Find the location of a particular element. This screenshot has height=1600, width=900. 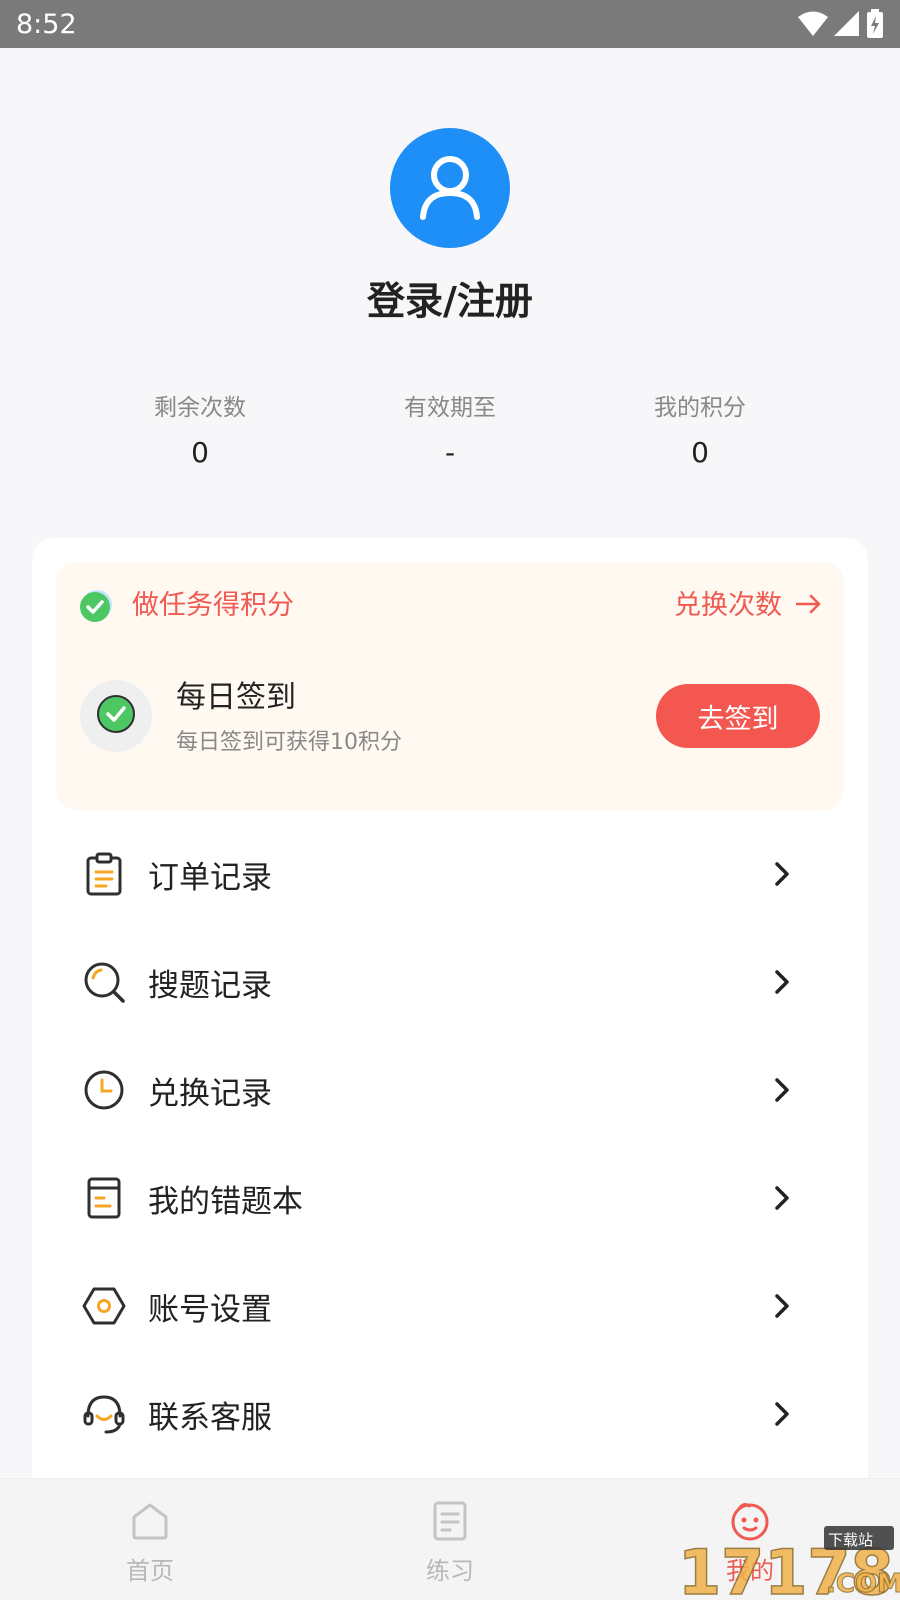

nav-practice: 练习 is located at coordinates (450, 1539).